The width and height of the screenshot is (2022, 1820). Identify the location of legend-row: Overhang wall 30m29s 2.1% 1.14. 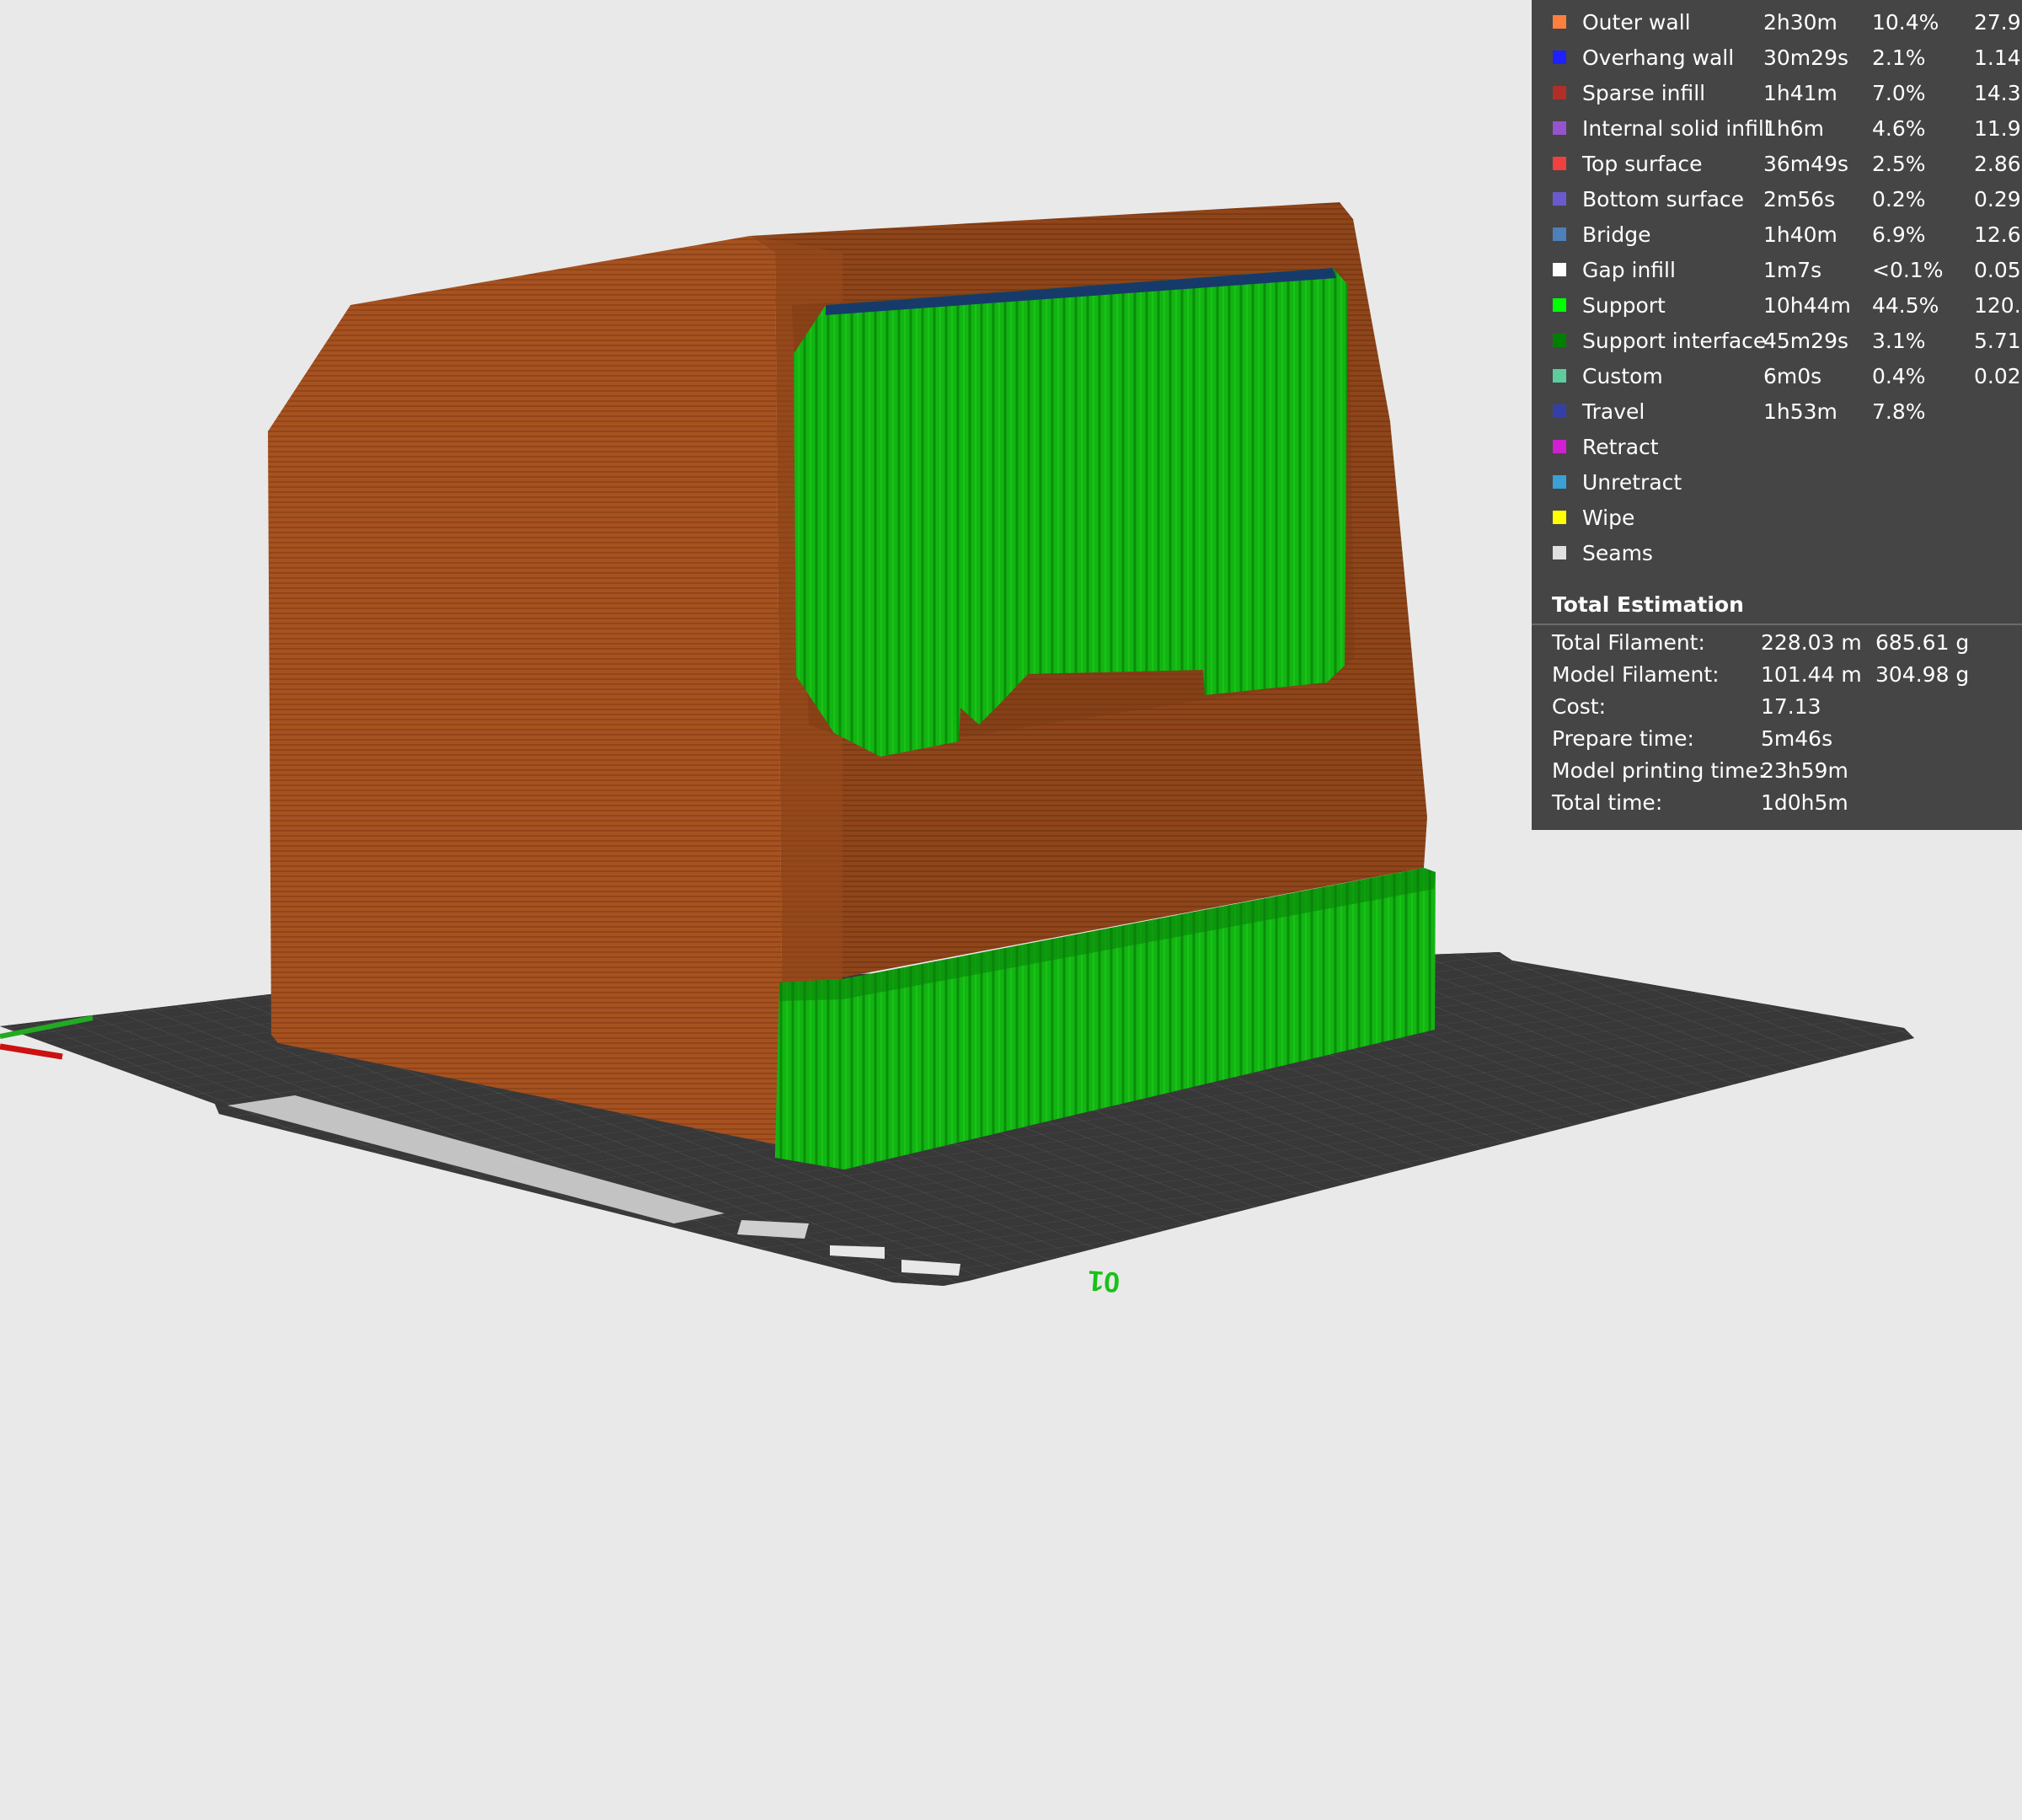
(1777, 58).